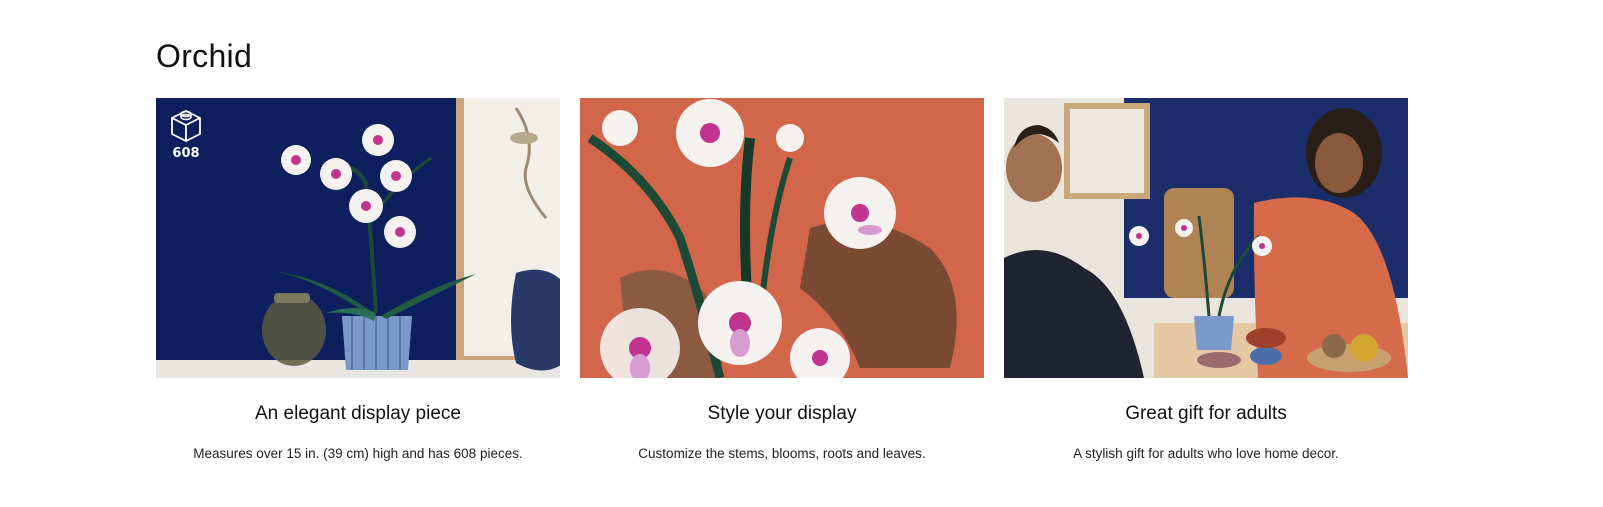 The image size is (1603, 507). Describe the element at coordinates (186, 153) in the screenshot. I see `piece-count-value: 608` at that location.